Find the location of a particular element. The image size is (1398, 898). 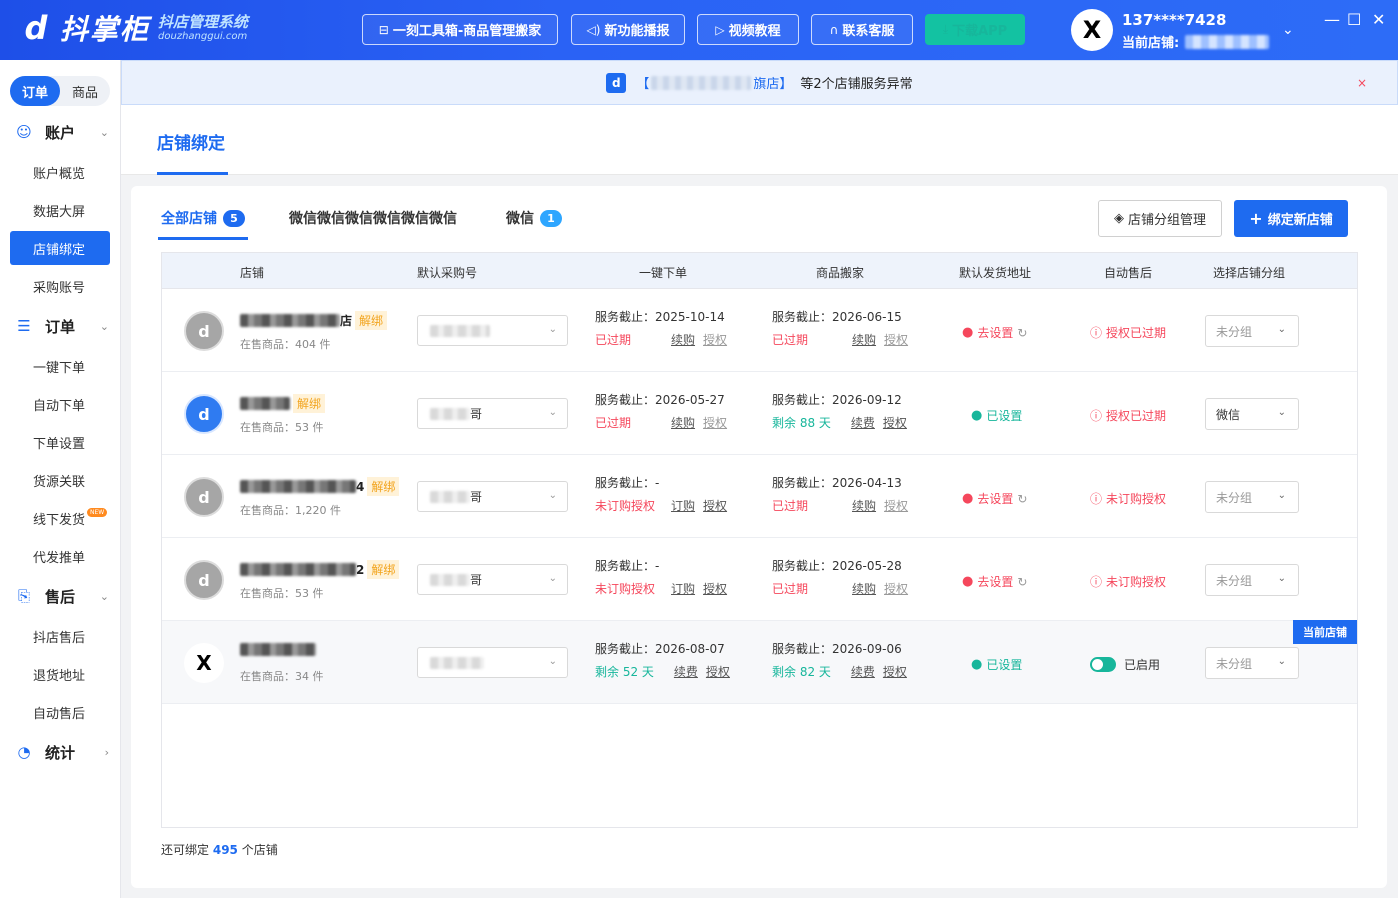

tab-group-2: 微信 1 is located at coordinates (534, 218).